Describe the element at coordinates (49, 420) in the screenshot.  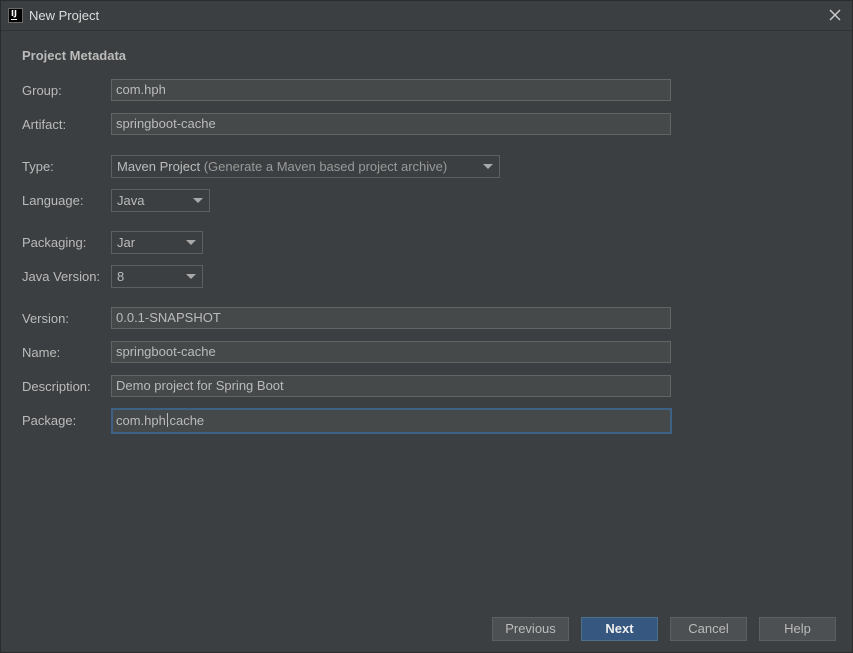
I see `package-label: Package:` at that location.